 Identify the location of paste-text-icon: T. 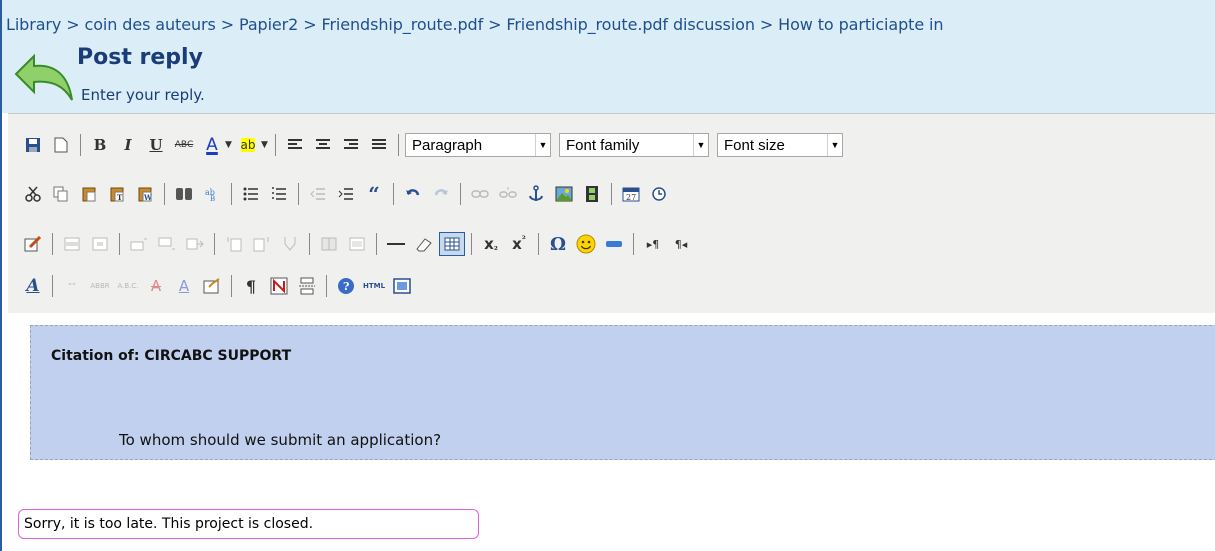
(117, 194).